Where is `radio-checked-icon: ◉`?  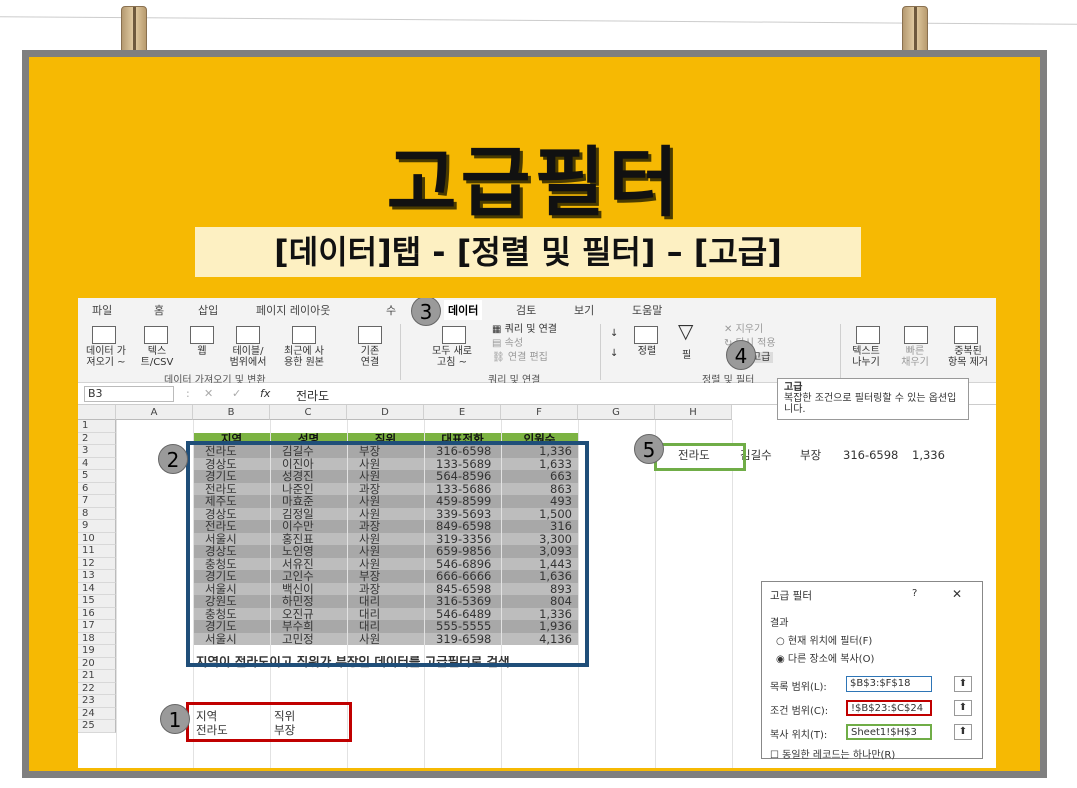
radio-checked-icon: ◉ is located at coordinates (780, 659).